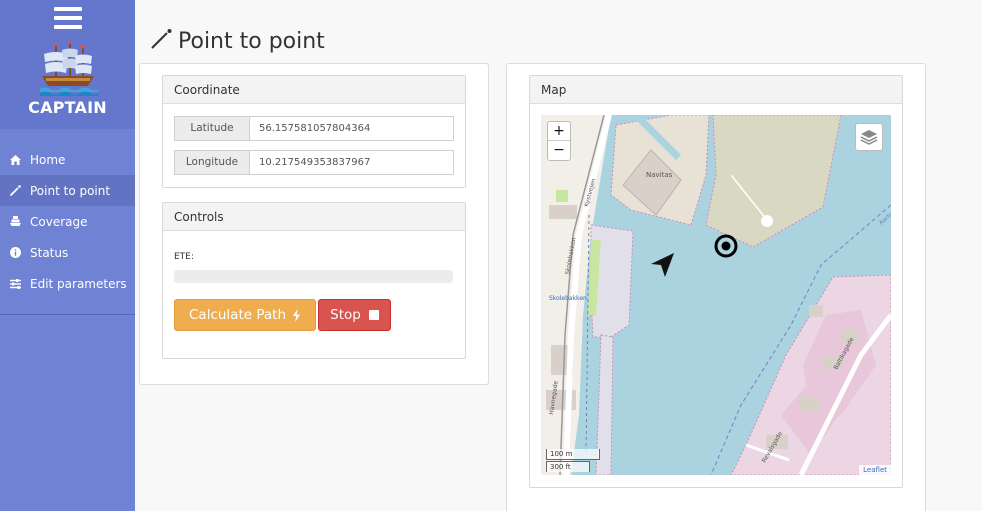 This screenshot has width=982, height=511. What do you see at coordinates (568, 298) in the screenshot?
I see `map-label-skolebakken-station: Skolebakken` at bounding box center [568, 298].